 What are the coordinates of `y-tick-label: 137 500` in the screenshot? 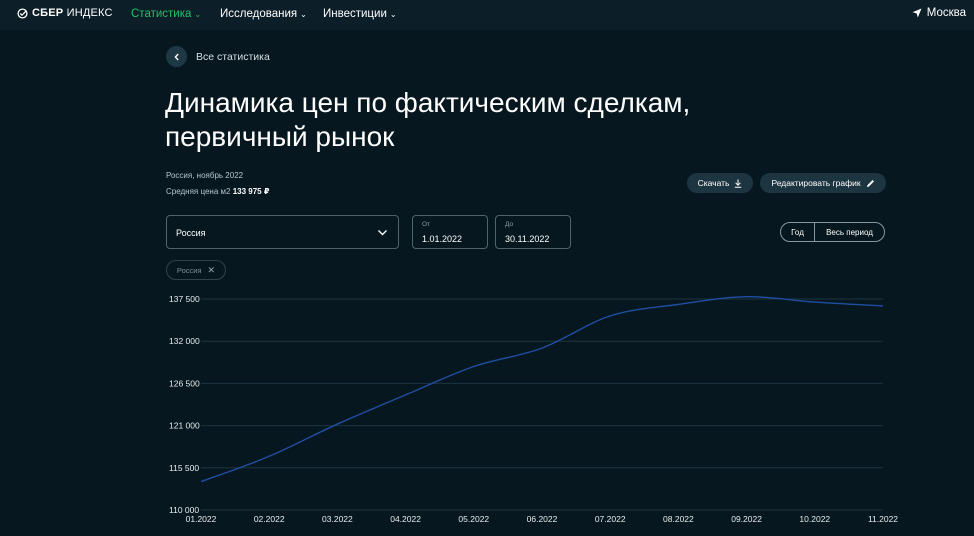 It's located at (184, 299).